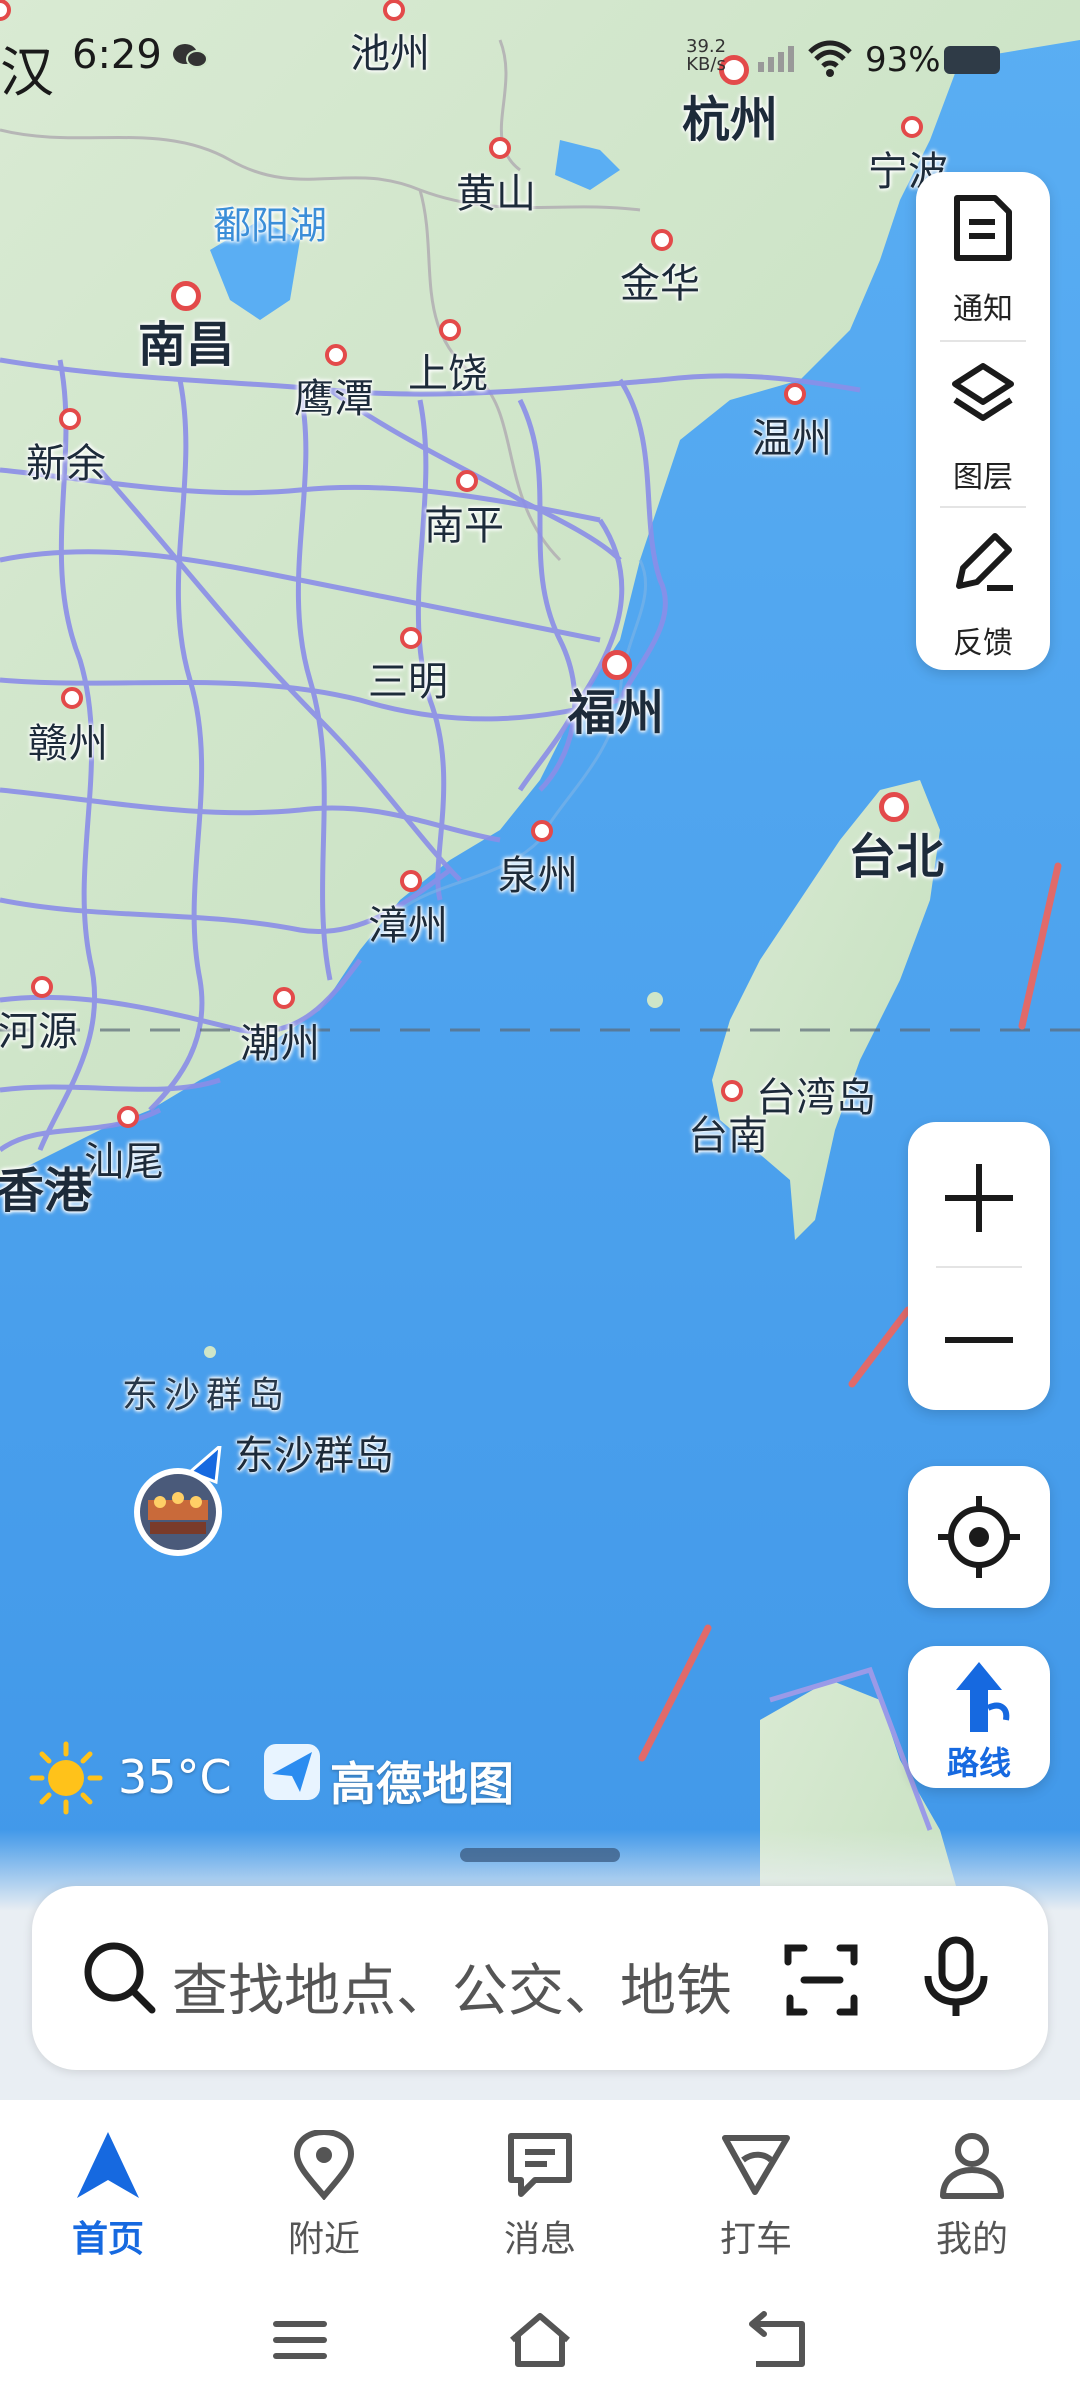 The height and width of the screenshot is (2408, 1080). What do you see at coordinates (540, 2165) in the screenshot?
I see `message-icon` at bounding box center [540, 2165].